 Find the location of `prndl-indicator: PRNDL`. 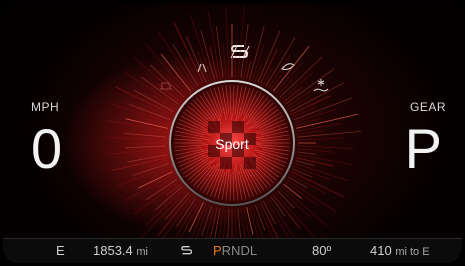

prndl-indicator: PRNDL is located at coordinates (235, 250).